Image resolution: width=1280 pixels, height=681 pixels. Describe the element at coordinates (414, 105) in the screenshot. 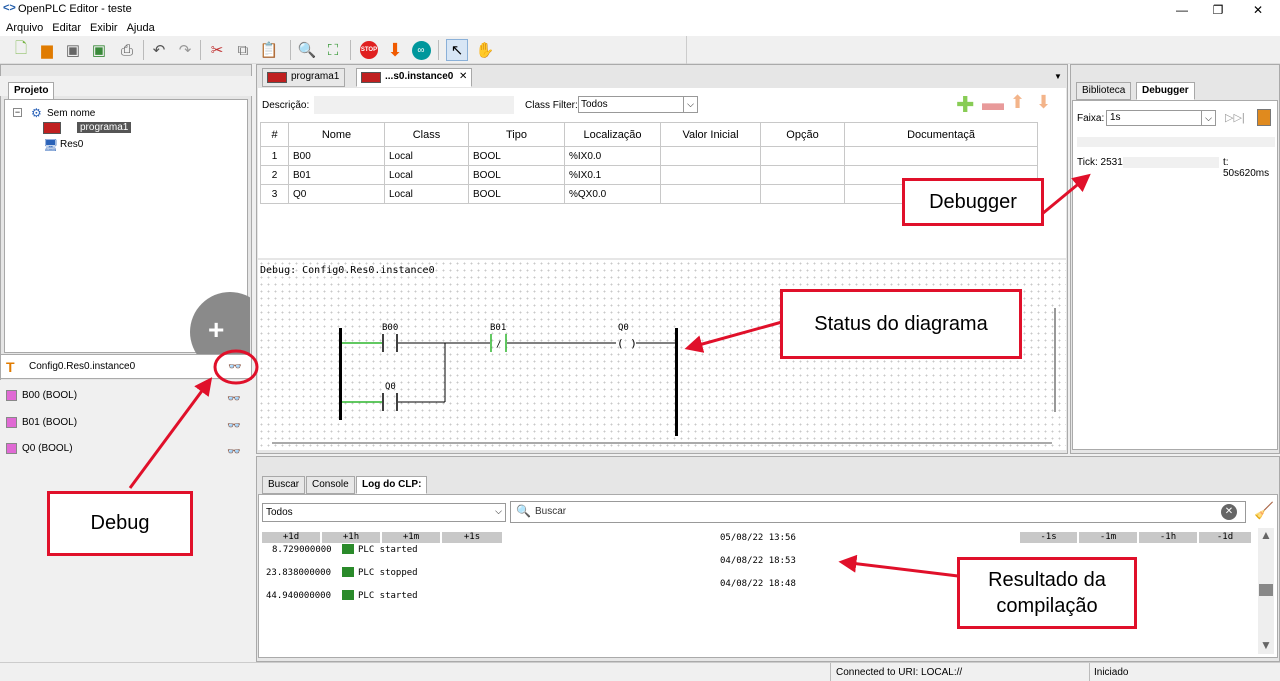

I see `description-field` at that location.